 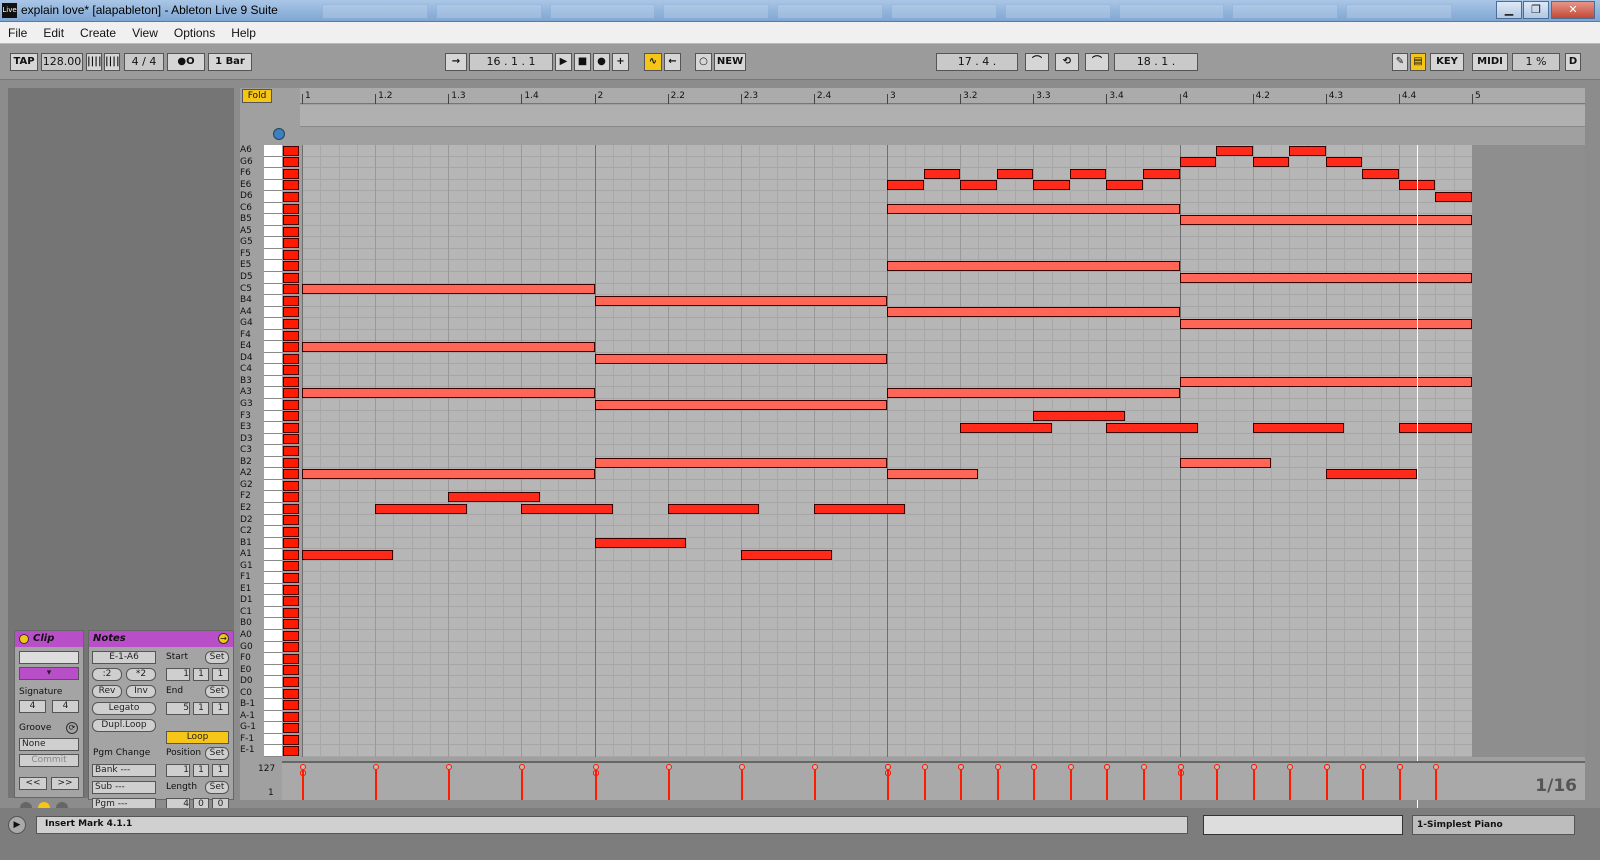 What do you see at coordinates (273, 520) in the screenshot?
I see `piano-key-d2` at bounding box center [273, 520].